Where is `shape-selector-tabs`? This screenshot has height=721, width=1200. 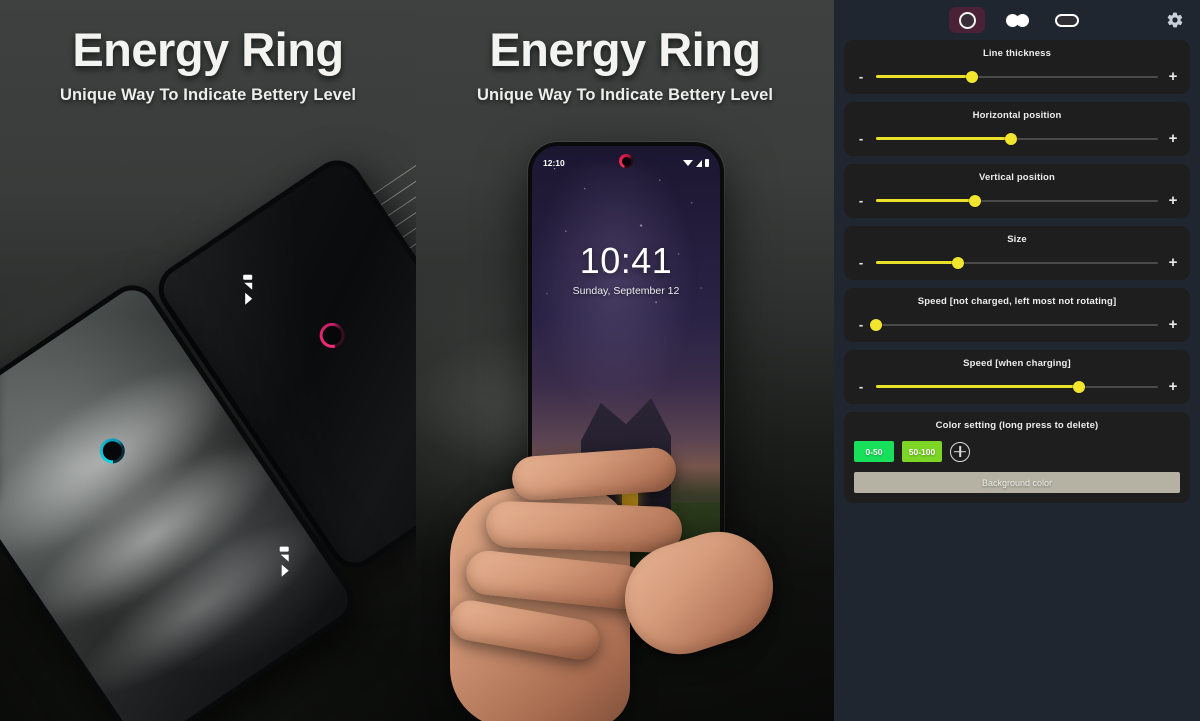
shape-selector-tabs is located at coordinates (1017, 20).